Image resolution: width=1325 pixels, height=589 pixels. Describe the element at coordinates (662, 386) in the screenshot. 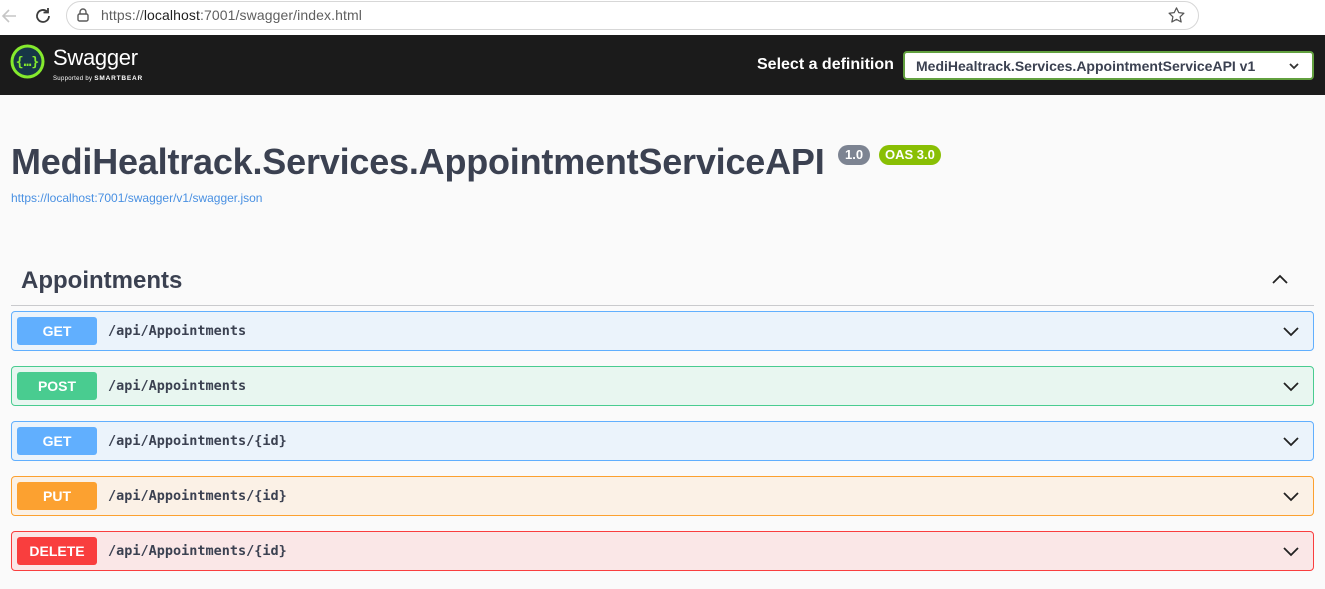

I see `operation-post-appointments: POST /api/Appointments` at that location.